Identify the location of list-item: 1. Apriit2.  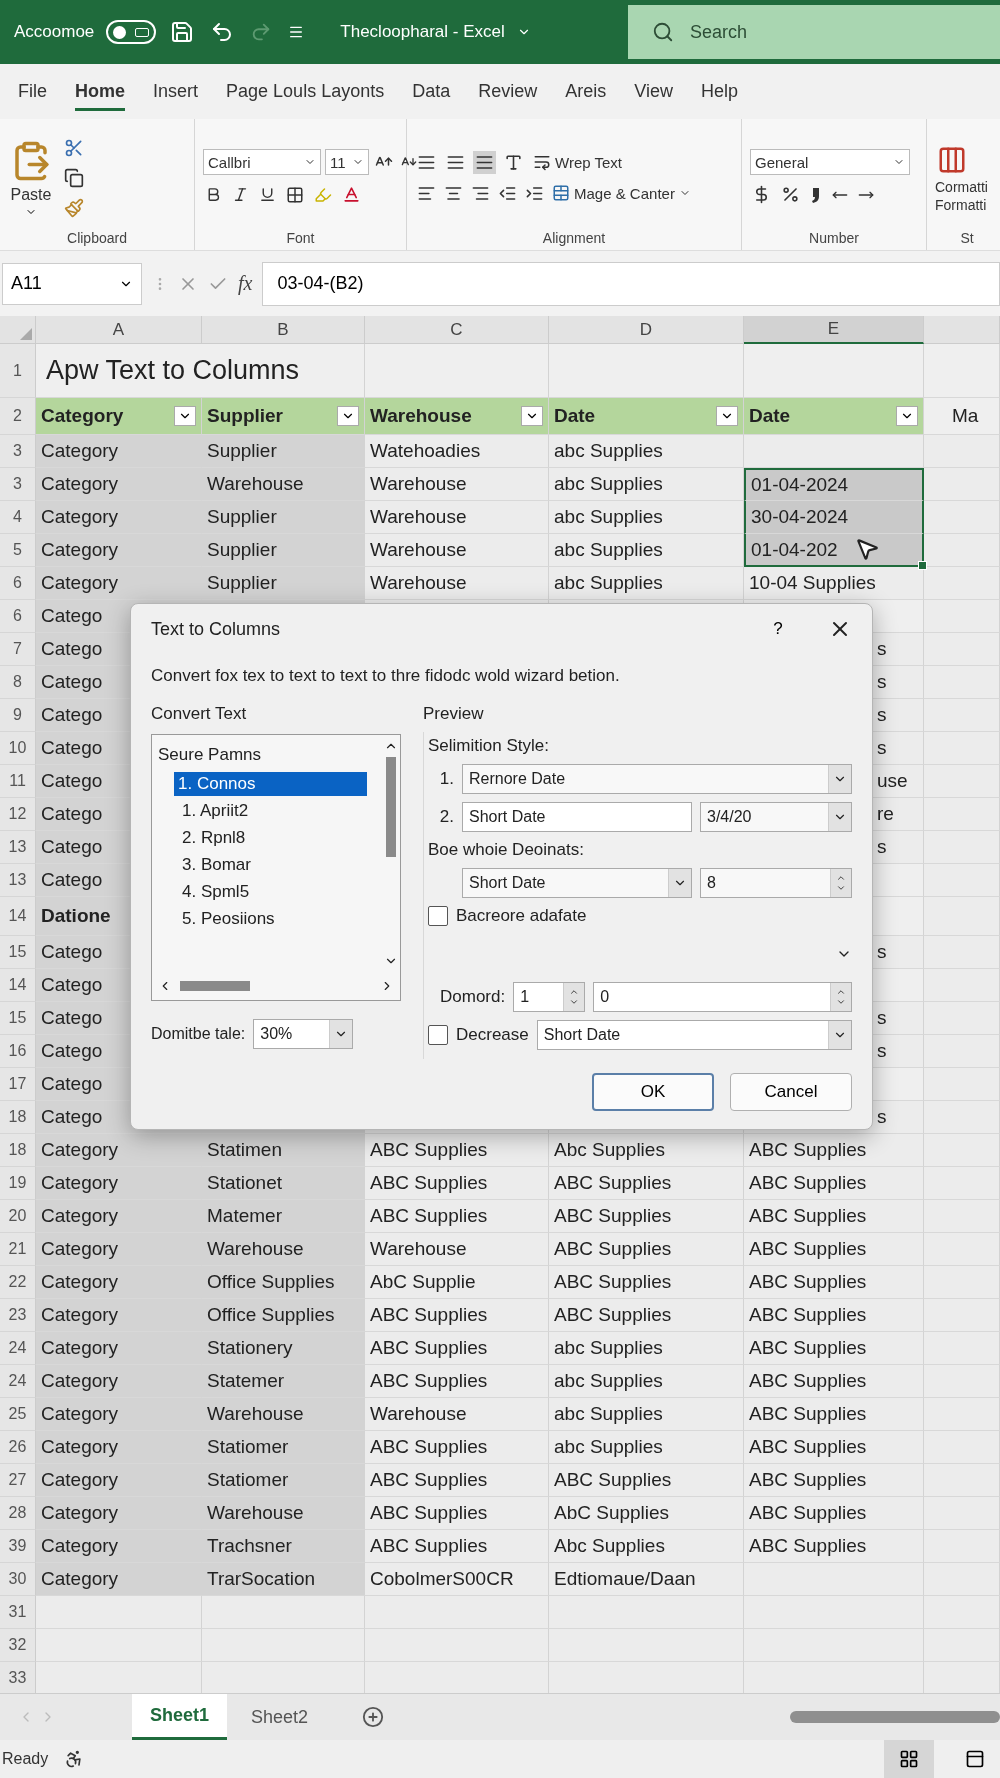
(274, 811).